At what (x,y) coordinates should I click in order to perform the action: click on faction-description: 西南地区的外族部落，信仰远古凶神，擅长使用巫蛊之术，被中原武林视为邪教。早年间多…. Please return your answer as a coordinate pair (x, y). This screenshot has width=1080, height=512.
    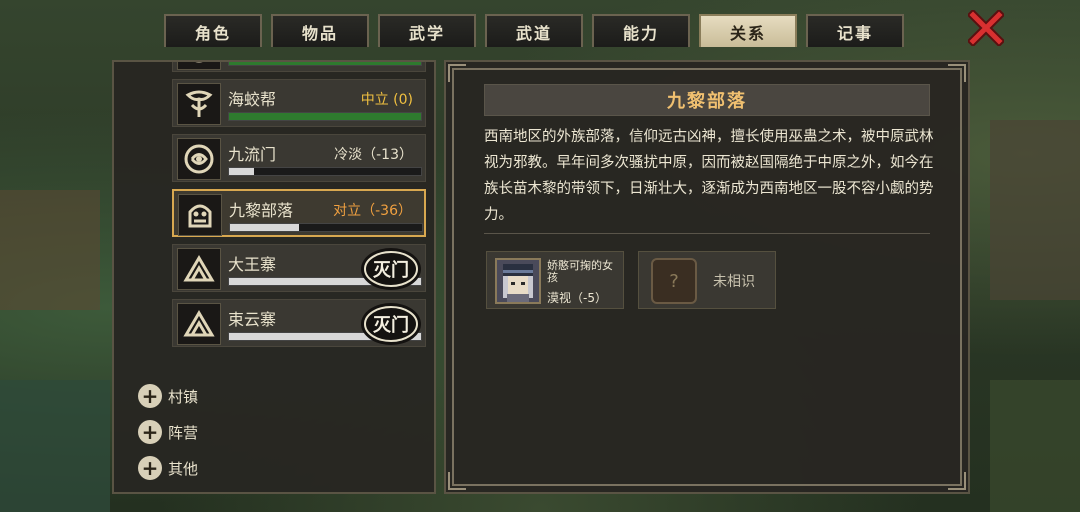
    Looking at the image, I should click on (709, 176).